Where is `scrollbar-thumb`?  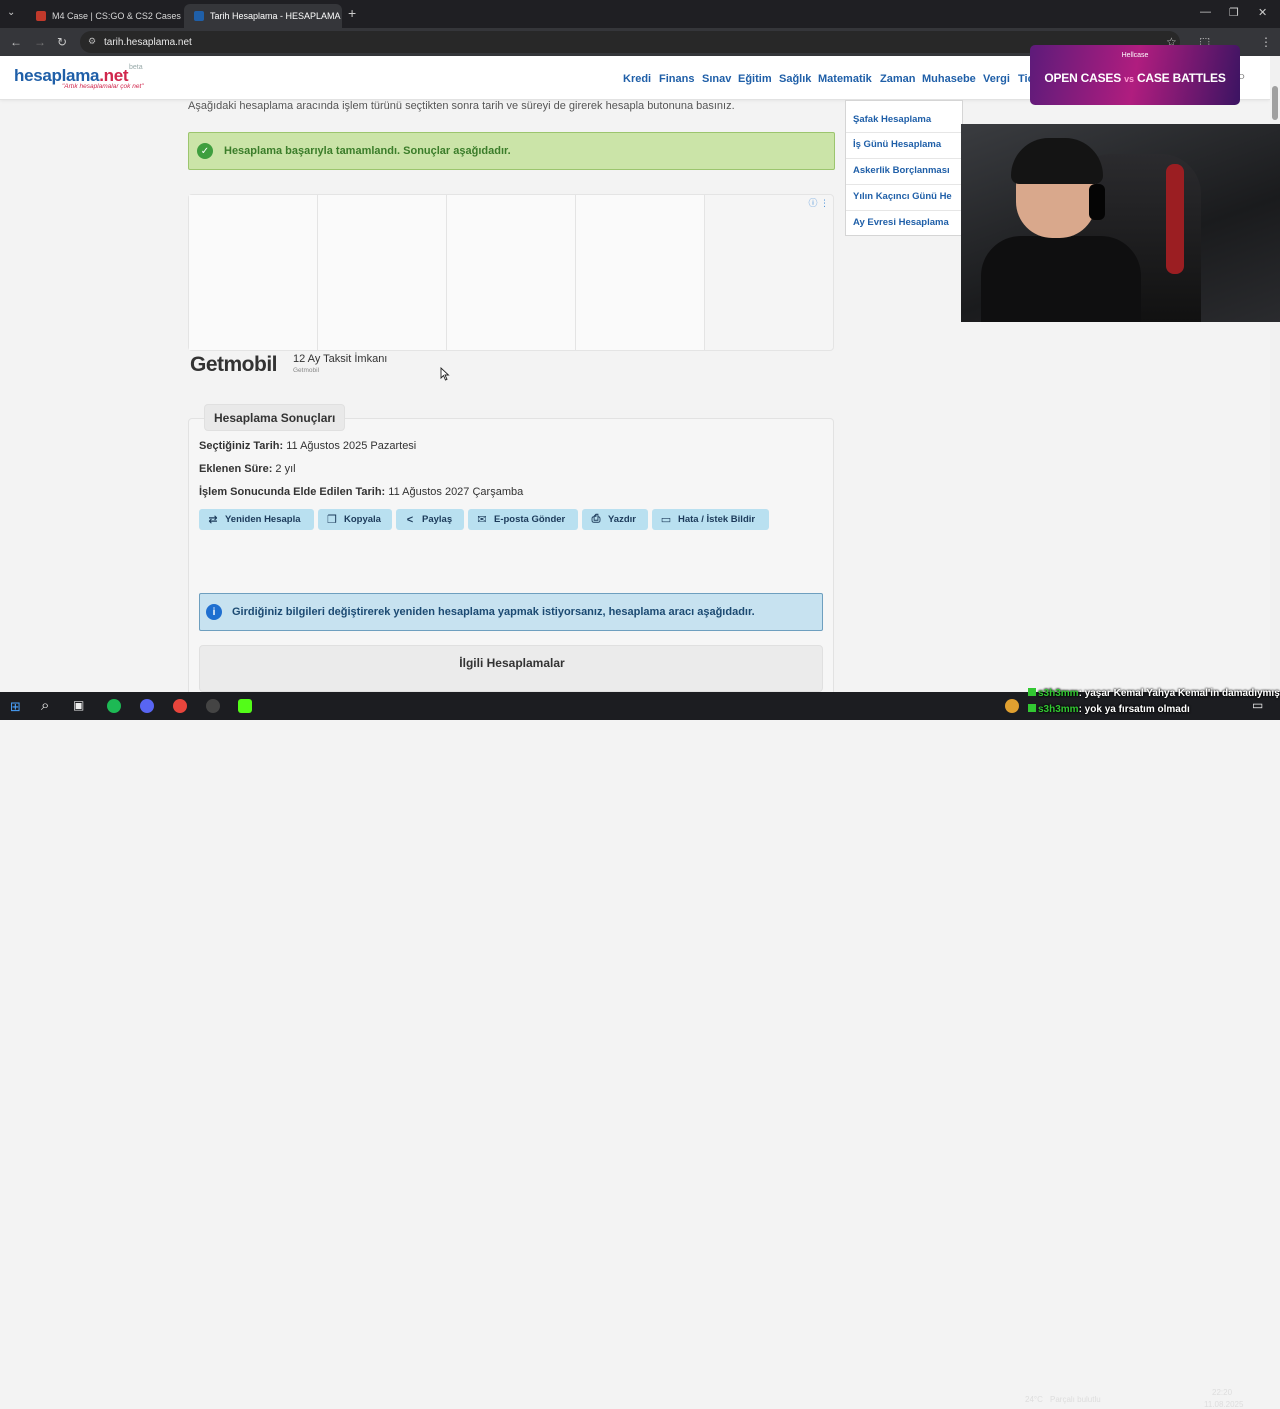 scrollbar-thumb is located at coordinates (1275, 103).